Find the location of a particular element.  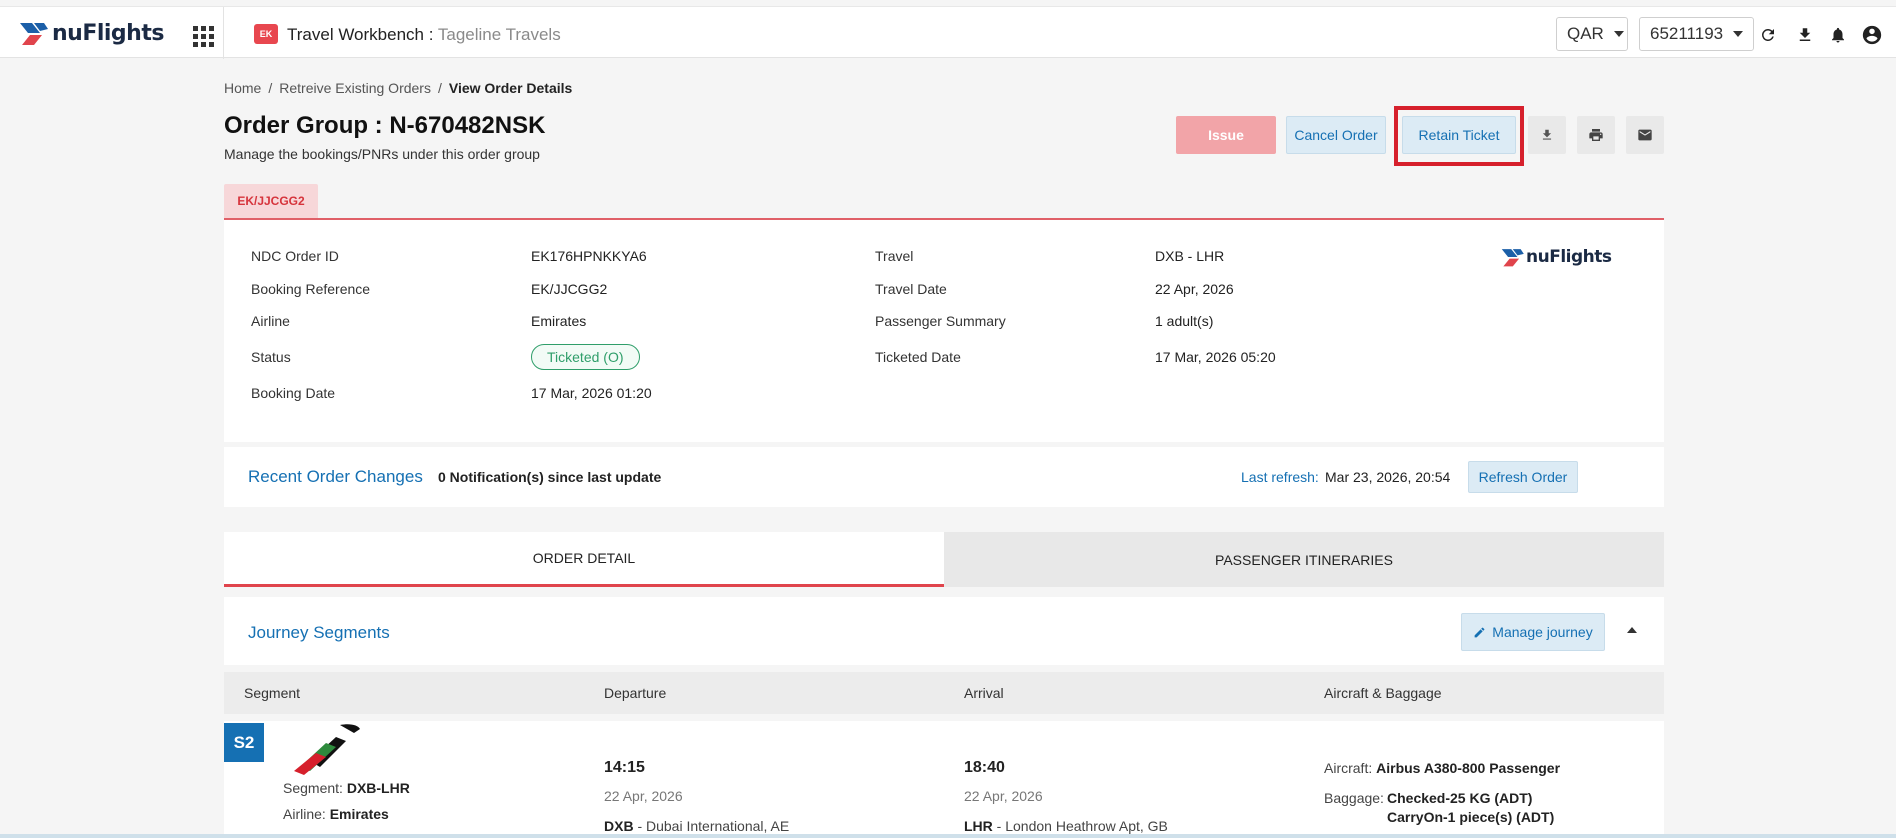

last-refresh-label: Last refresh: is located at coordinates (1280, 477).